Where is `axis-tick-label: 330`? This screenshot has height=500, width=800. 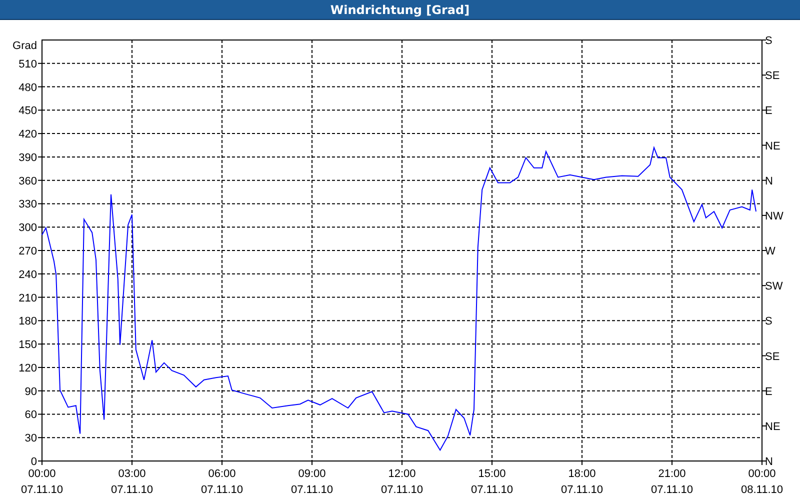
axis-tick-label: 330 is located at coordinates (27, 204).